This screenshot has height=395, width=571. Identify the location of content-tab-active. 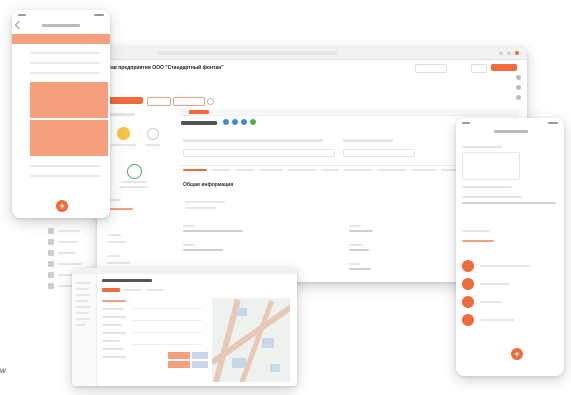
(199, 112).